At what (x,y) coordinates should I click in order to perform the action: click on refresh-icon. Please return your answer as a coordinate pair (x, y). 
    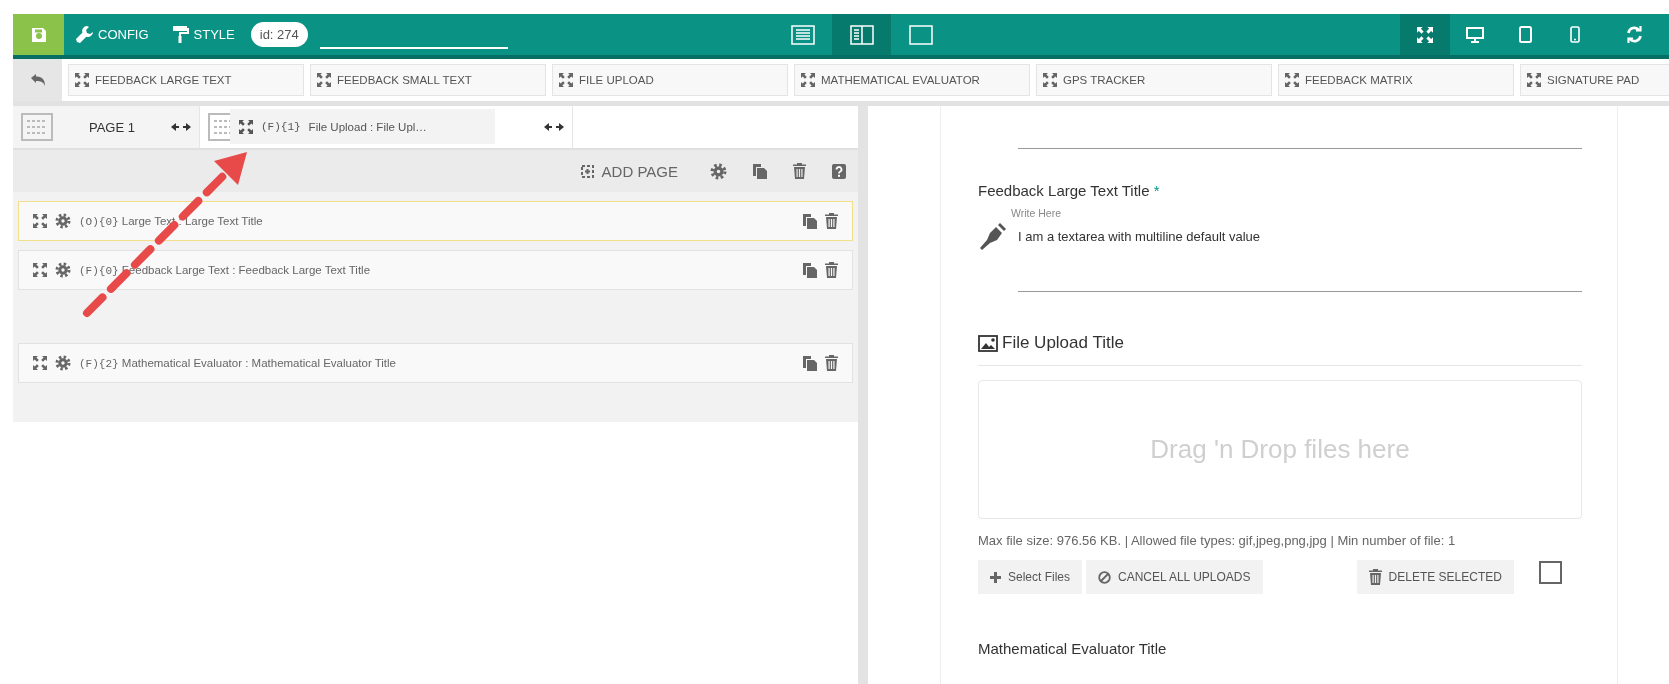
    Looking at the image, I should click on (1634, 34).